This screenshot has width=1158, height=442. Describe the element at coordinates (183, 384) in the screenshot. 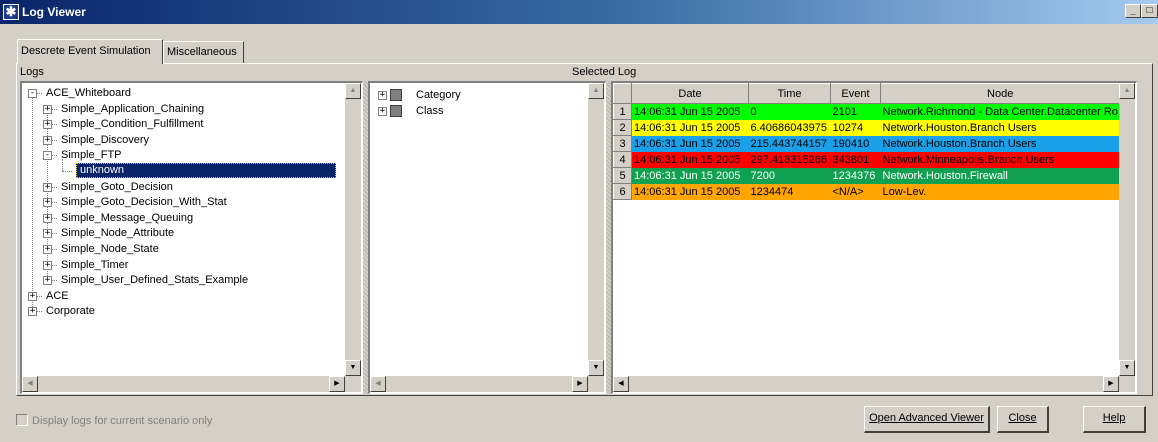

I see `logs-horizontal-scrollbar: ◀ ▶` at that location.